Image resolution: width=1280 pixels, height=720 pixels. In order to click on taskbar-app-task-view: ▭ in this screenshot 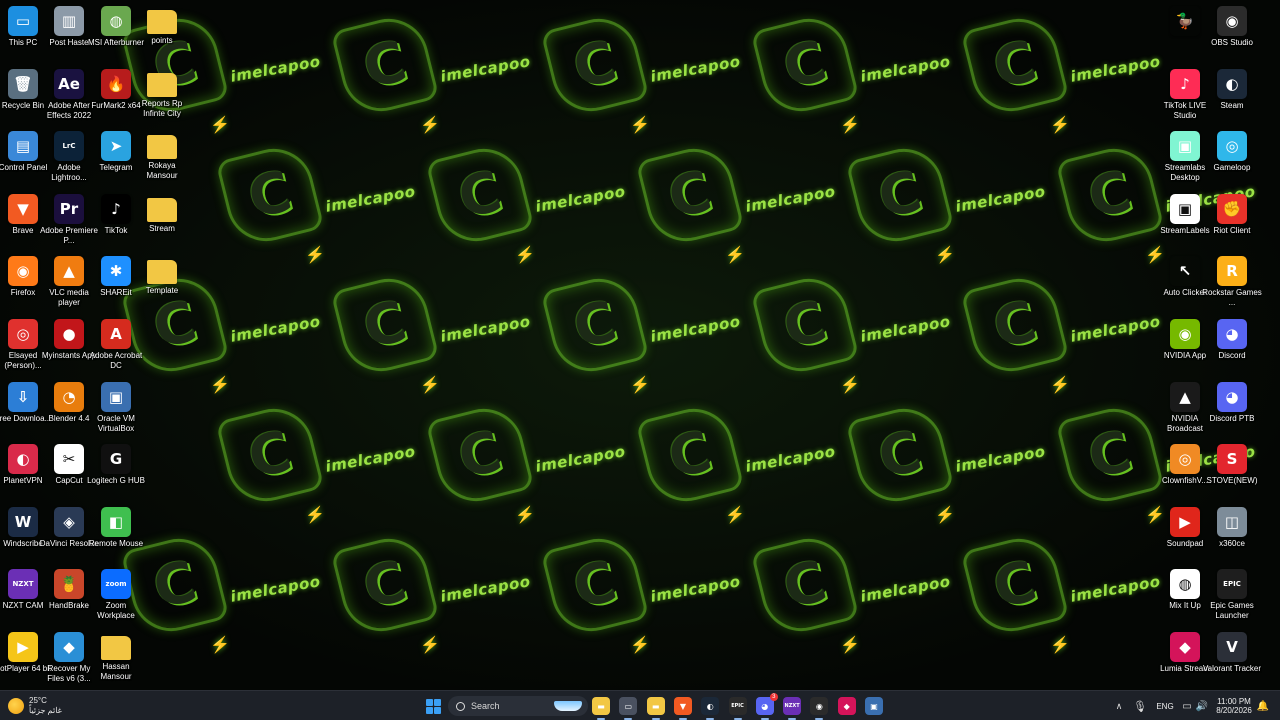, I will do `click(628, 708)`.